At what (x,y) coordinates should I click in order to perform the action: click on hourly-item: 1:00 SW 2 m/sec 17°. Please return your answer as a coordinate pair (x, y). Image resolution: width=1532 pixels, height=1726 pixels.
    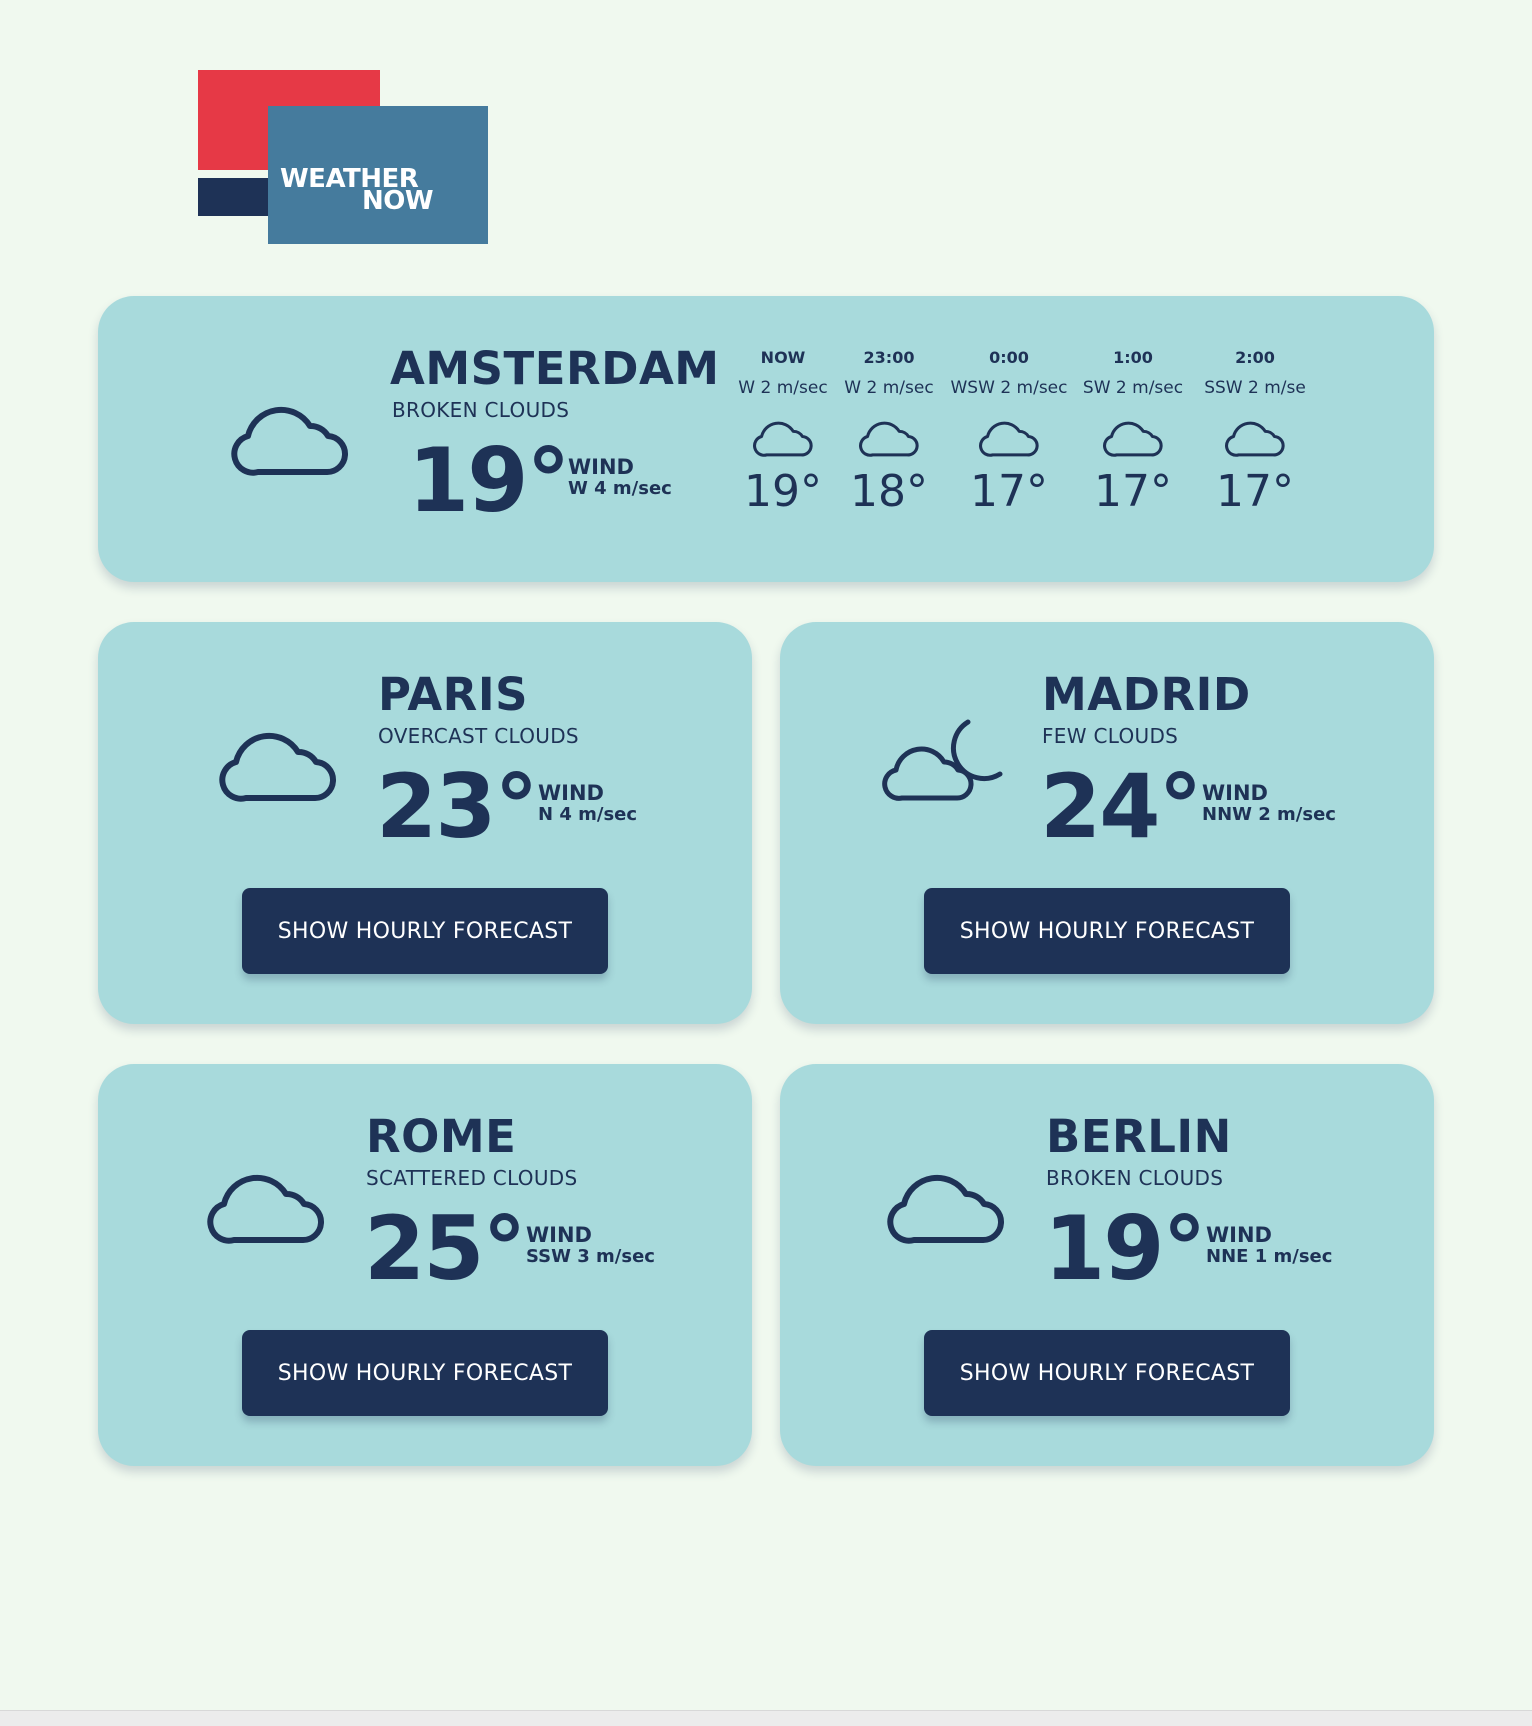
    Looking at the image, I should click on (1133, 432).